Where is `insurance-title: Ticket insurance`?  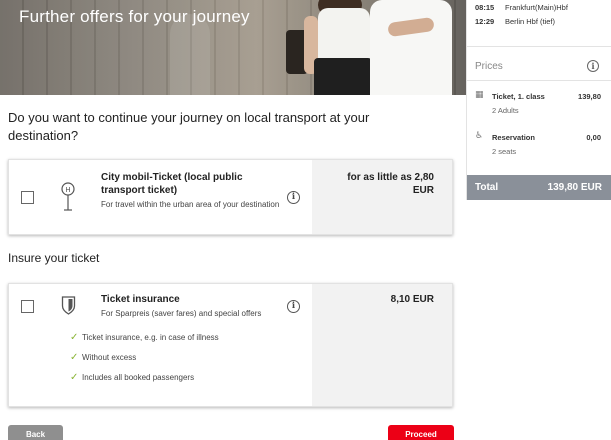
insurance-title: Ticket insurance is located at coordinates (140, 299).